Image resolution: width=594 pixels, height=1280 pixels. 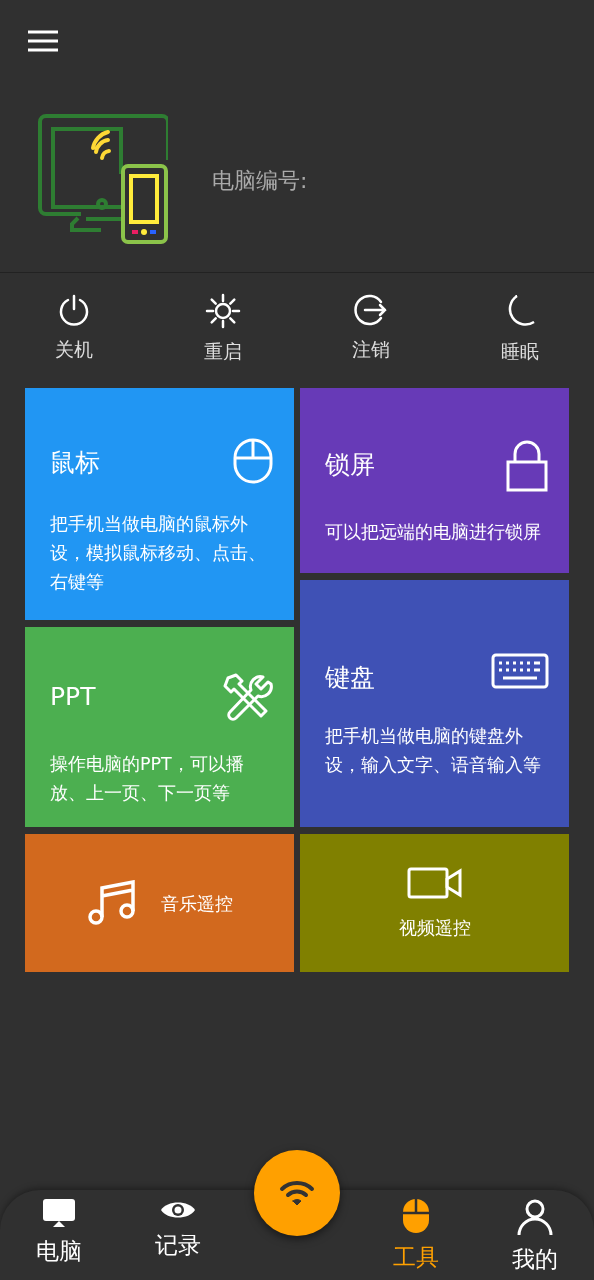 What do you see at coordinates (416, 1235) in the screenshot?
I see `nav-tab: 工具` at bounding box center [416, 1235].